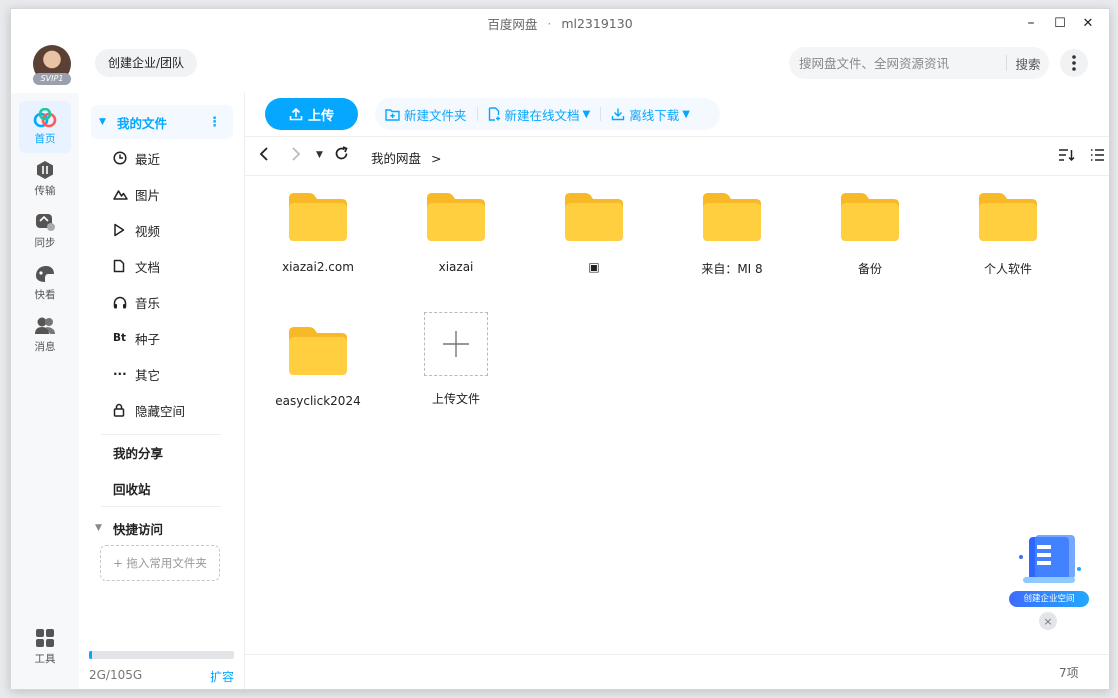  I want to click on sidebar-item-hidden-space-label: 隐藏空间, so click(160, 411).